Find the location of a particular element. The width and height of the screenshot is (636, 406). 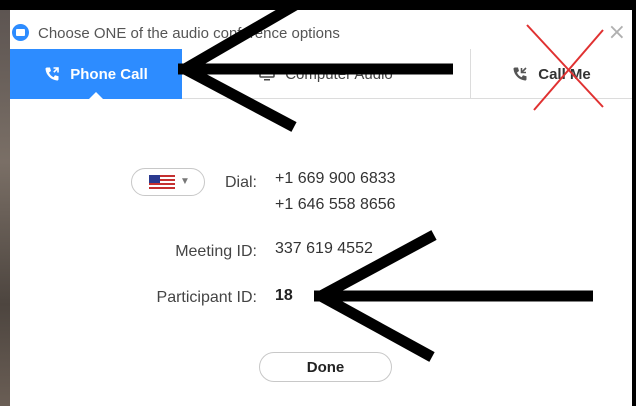

participant-id-value: 18 is located at coordinates (284, 295).